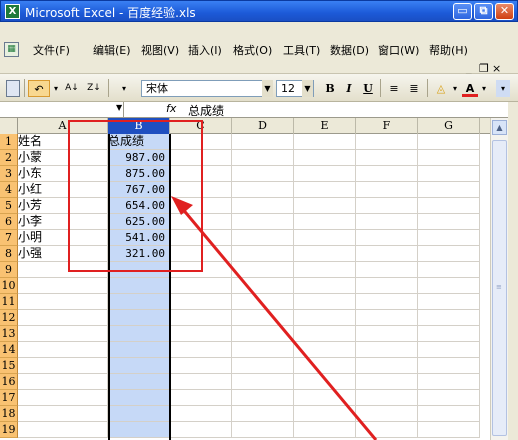  Describe the element at coordinates (9, 126) in the screenshot. I see `select-all-corner` at that location.